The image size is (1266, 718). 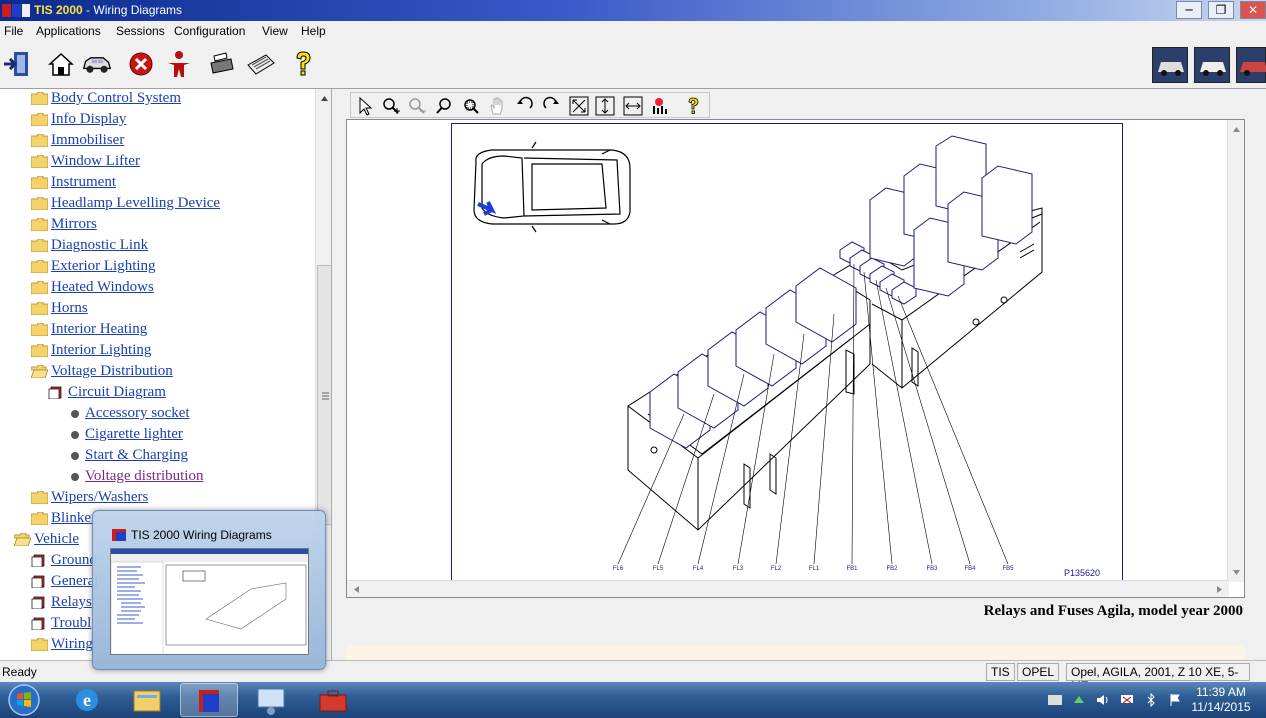 I want to click on start-button, so click(x=24, y=700).